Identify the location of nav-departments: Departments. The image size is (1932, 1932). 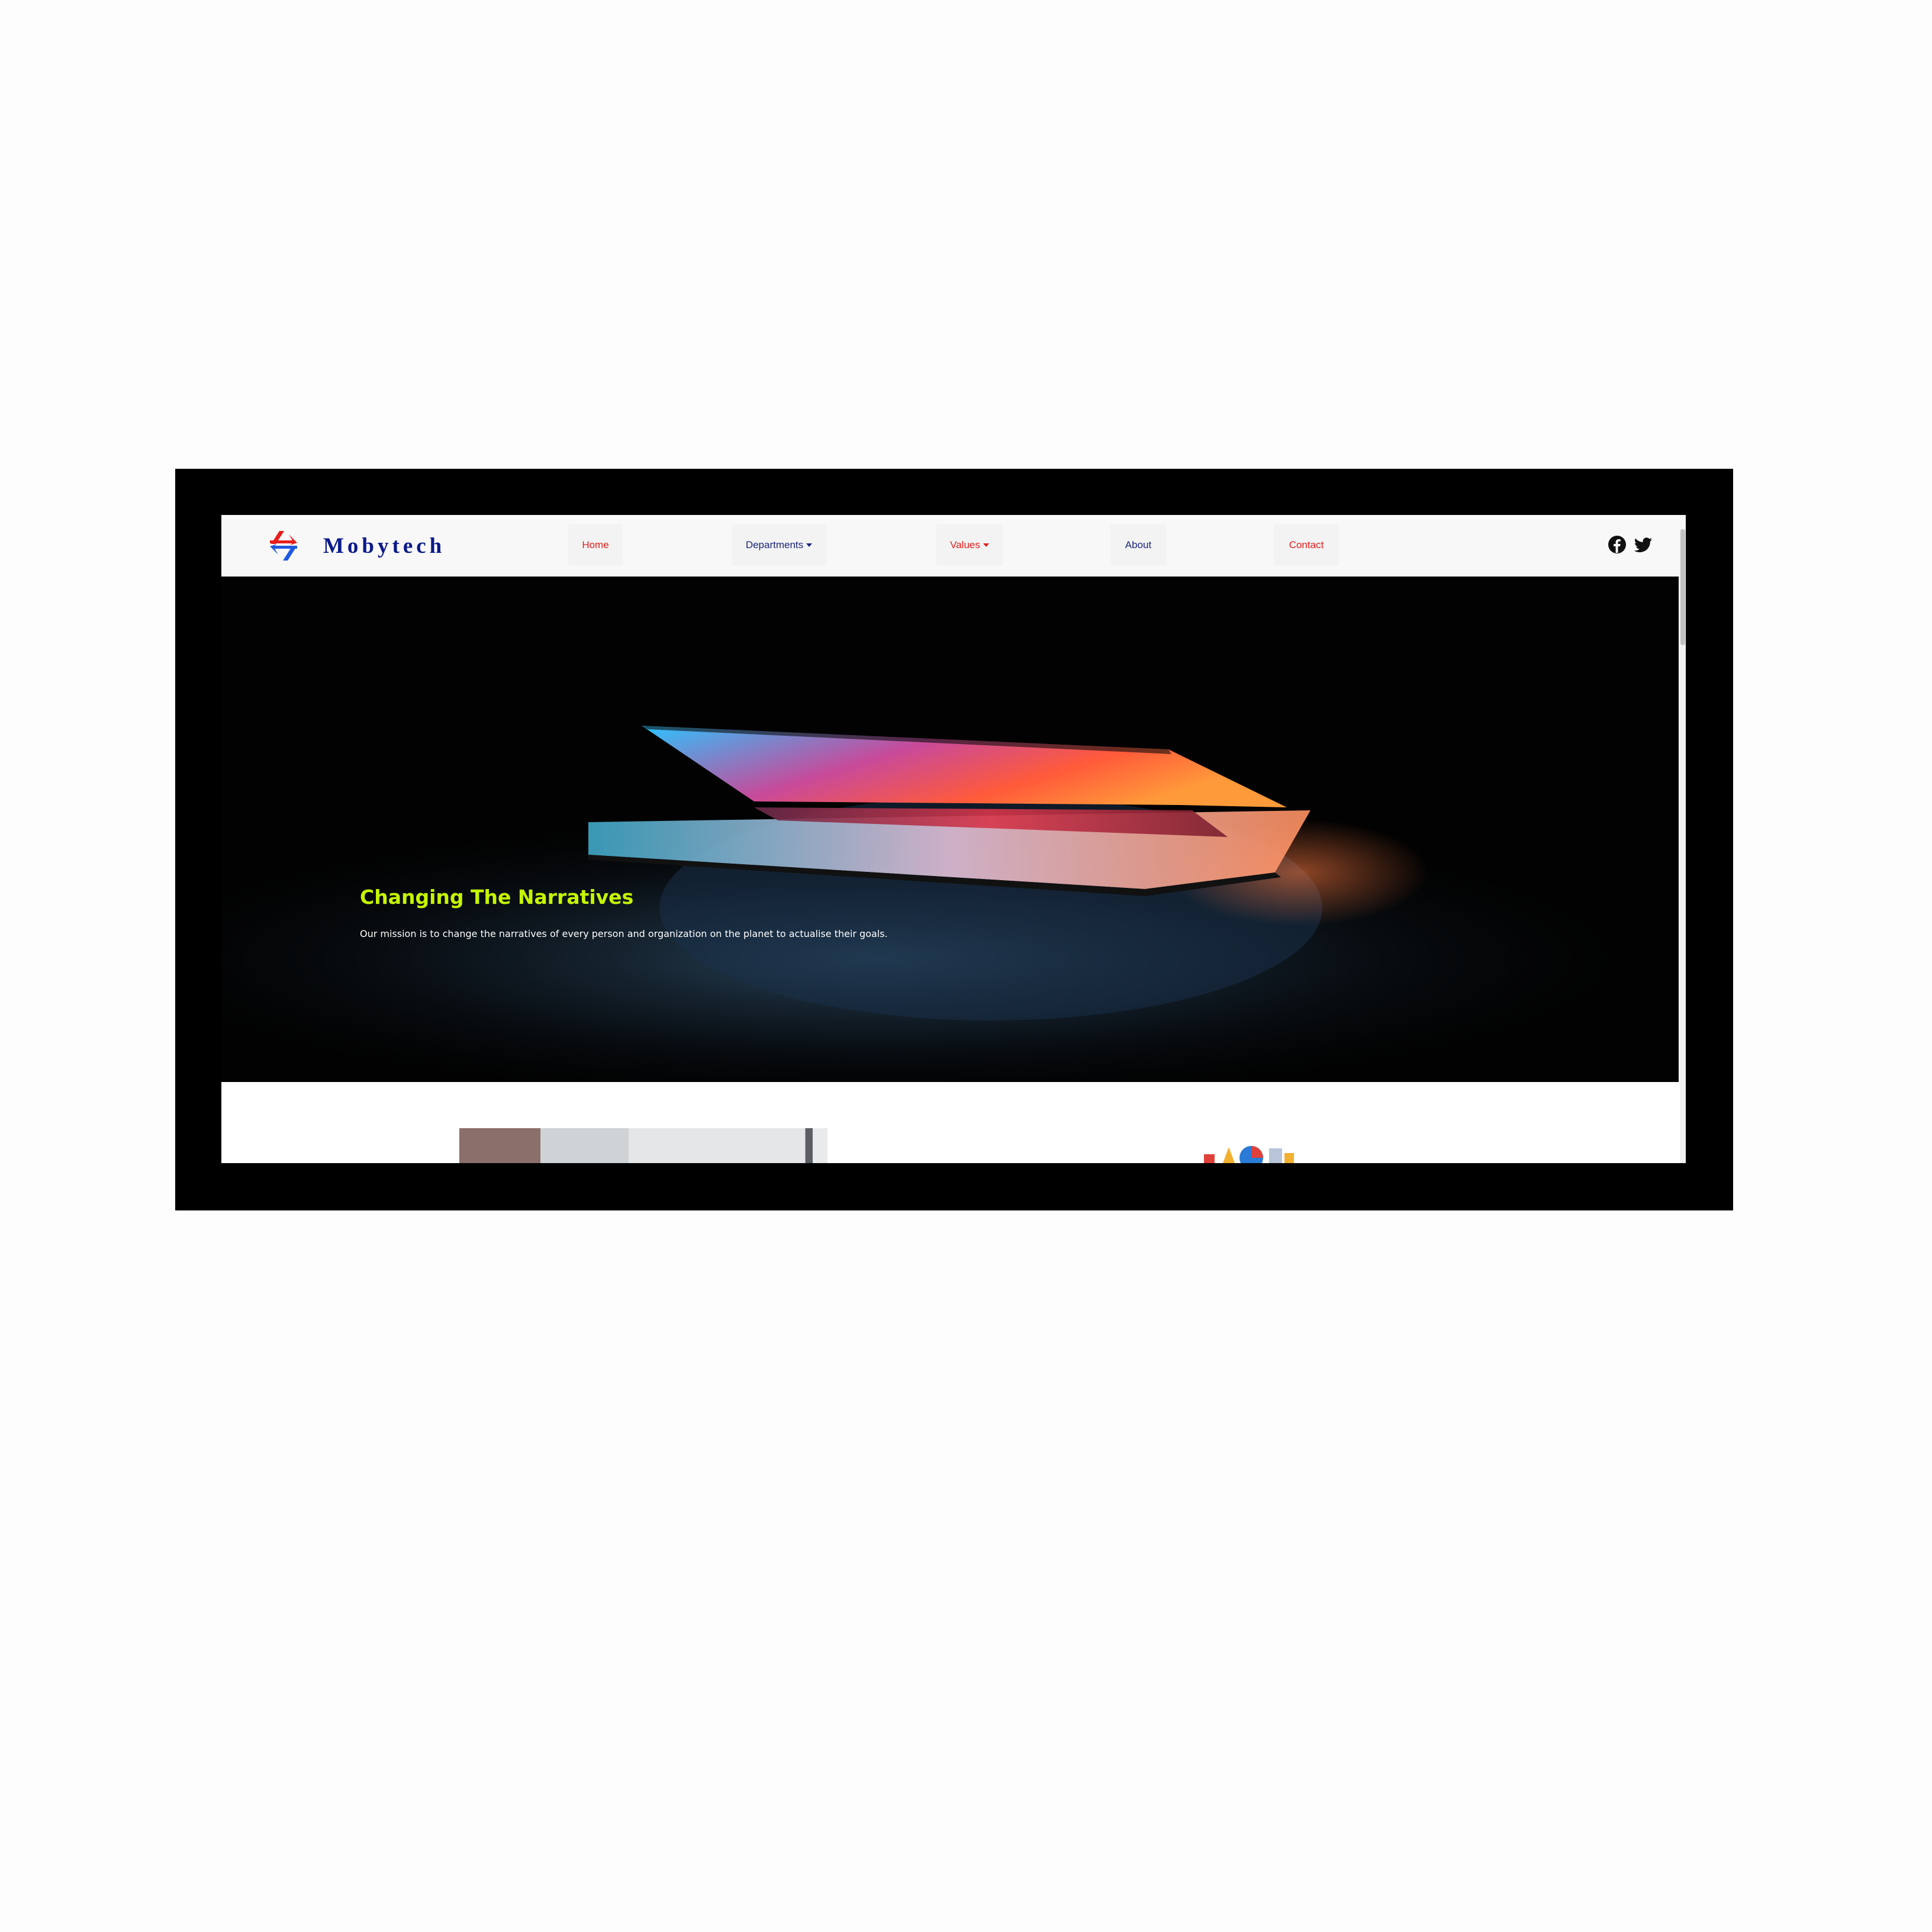
(779, 545).